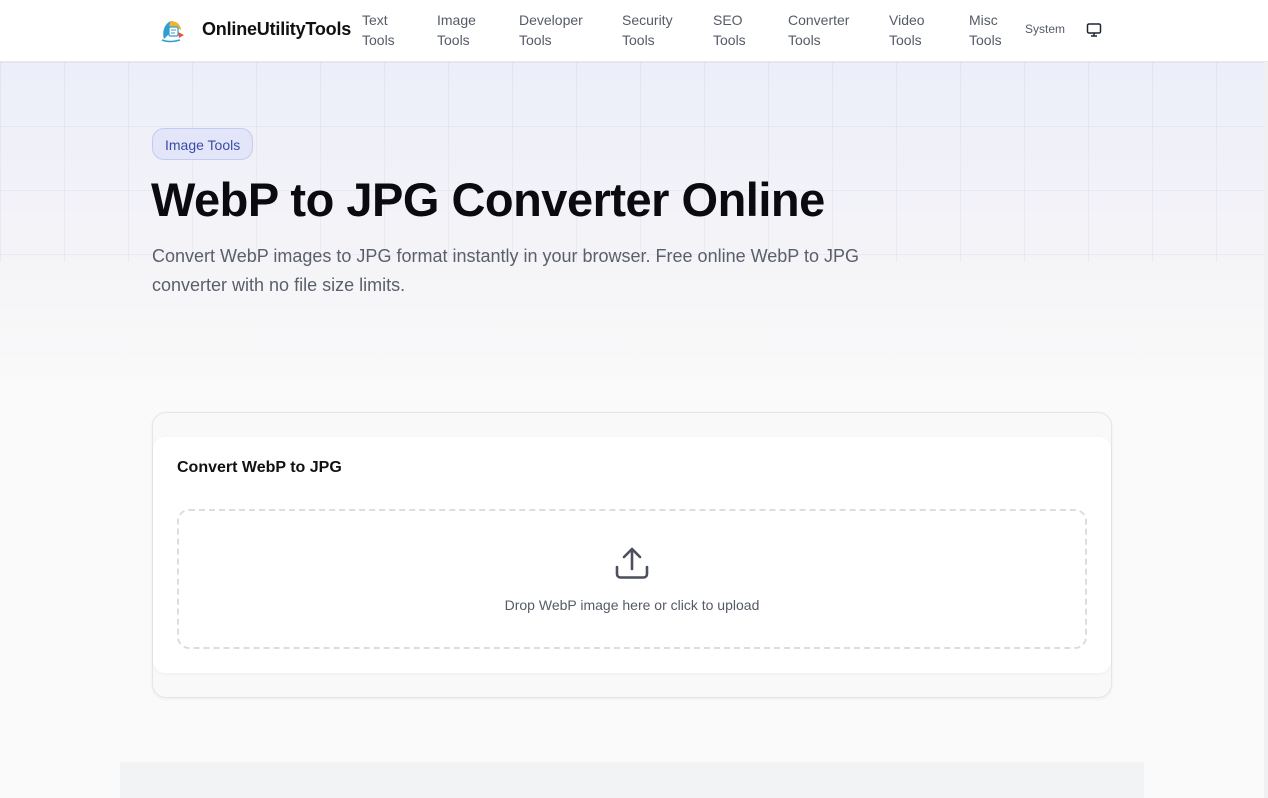  I want to click on upload-icon, so click(632, 563).